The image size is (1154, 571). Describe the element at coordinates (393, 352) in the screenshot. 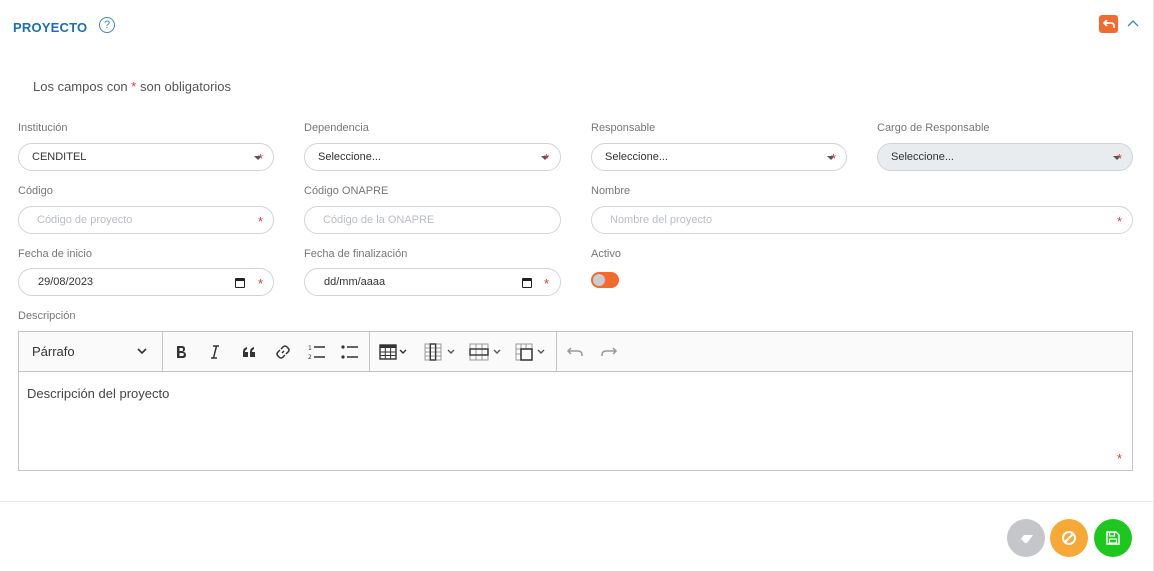

I see `table-icon` at that location.